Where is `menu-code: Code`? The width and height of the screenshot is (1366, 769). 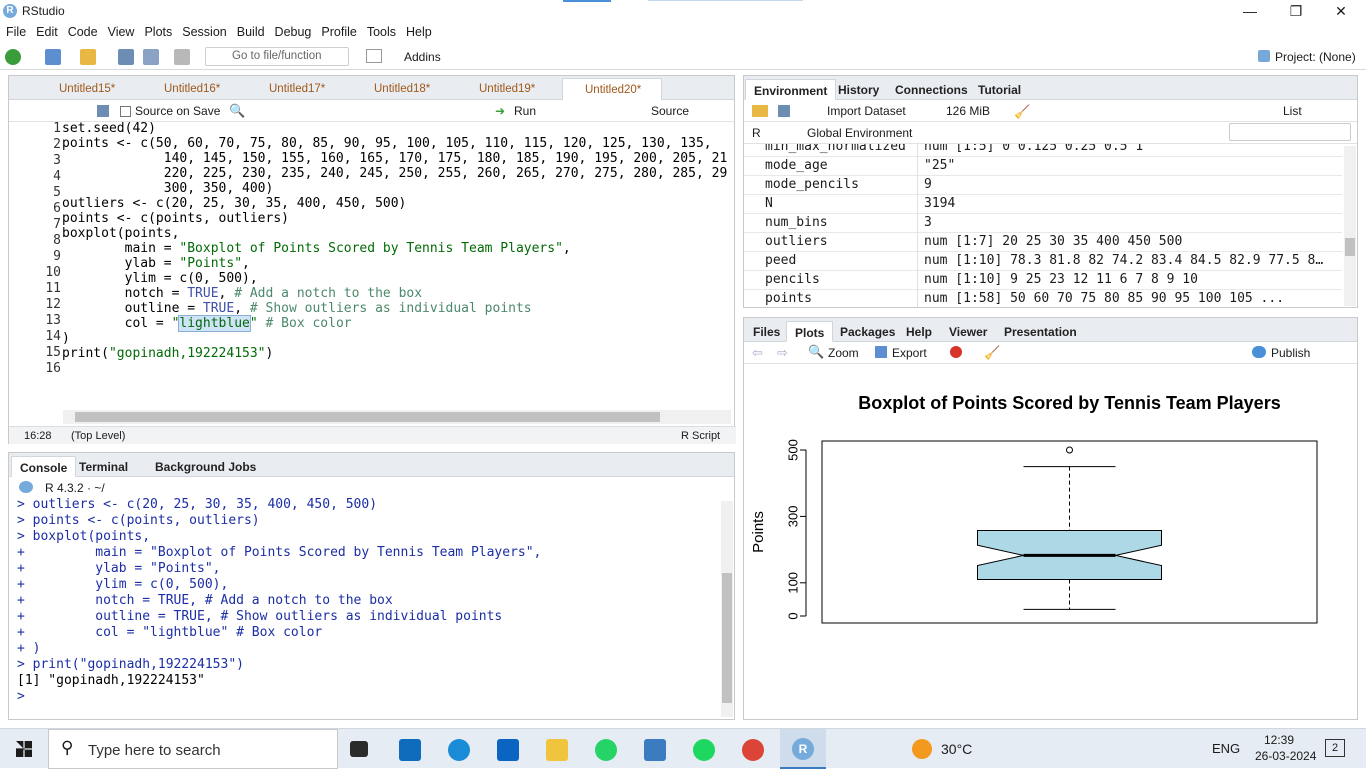 menu-code: Code is located at coordinates (83, 30).